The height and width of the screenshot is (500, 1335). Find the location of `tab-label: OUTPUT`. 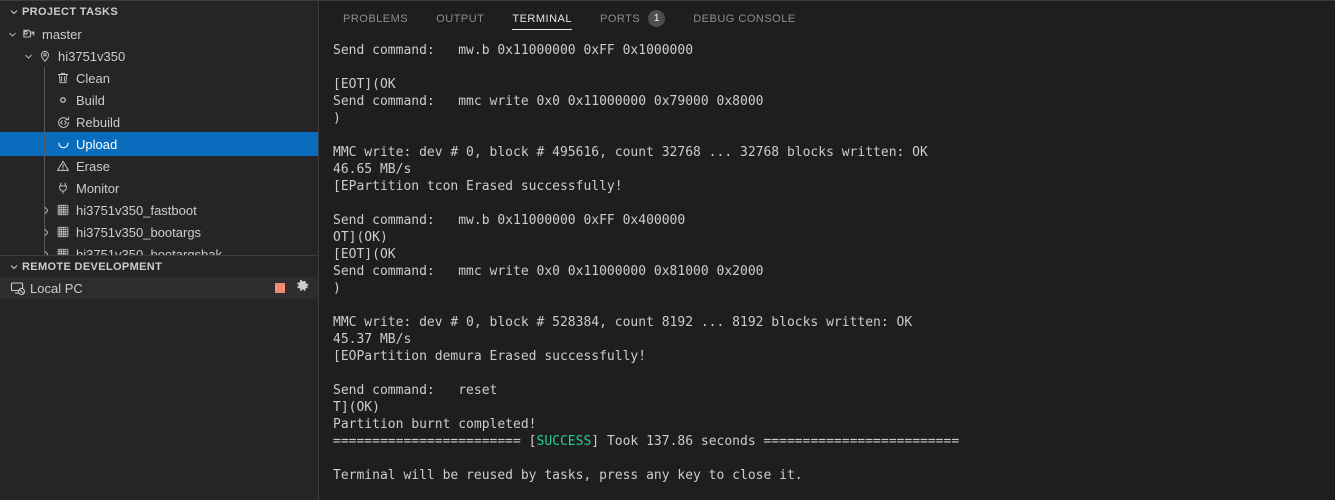

tab-label: OUTPUT is located at coordinates (460, 18).